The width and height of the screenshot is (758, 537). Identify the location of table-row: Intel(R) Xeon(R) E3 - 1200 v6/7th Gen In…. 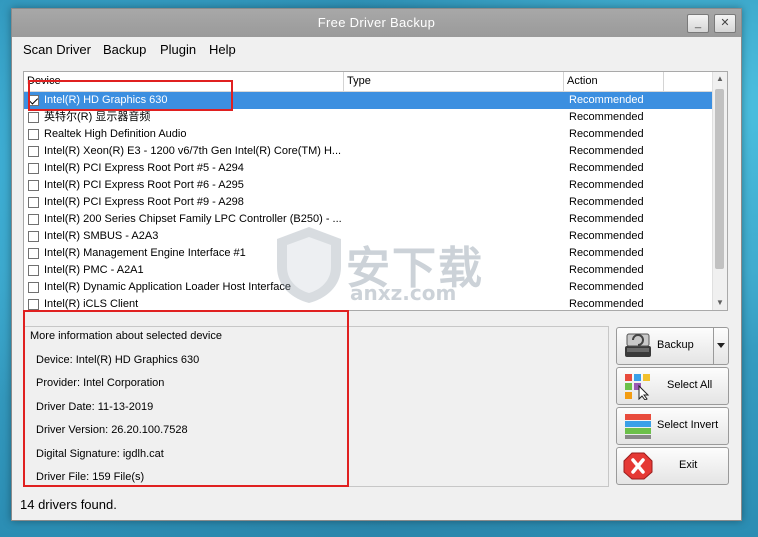
(368, 151).